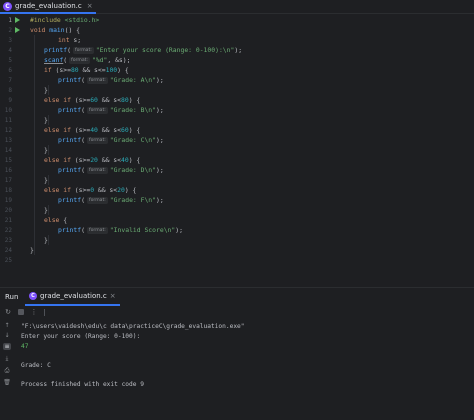  I want to click on code-line: int s;, so click(69, 40).